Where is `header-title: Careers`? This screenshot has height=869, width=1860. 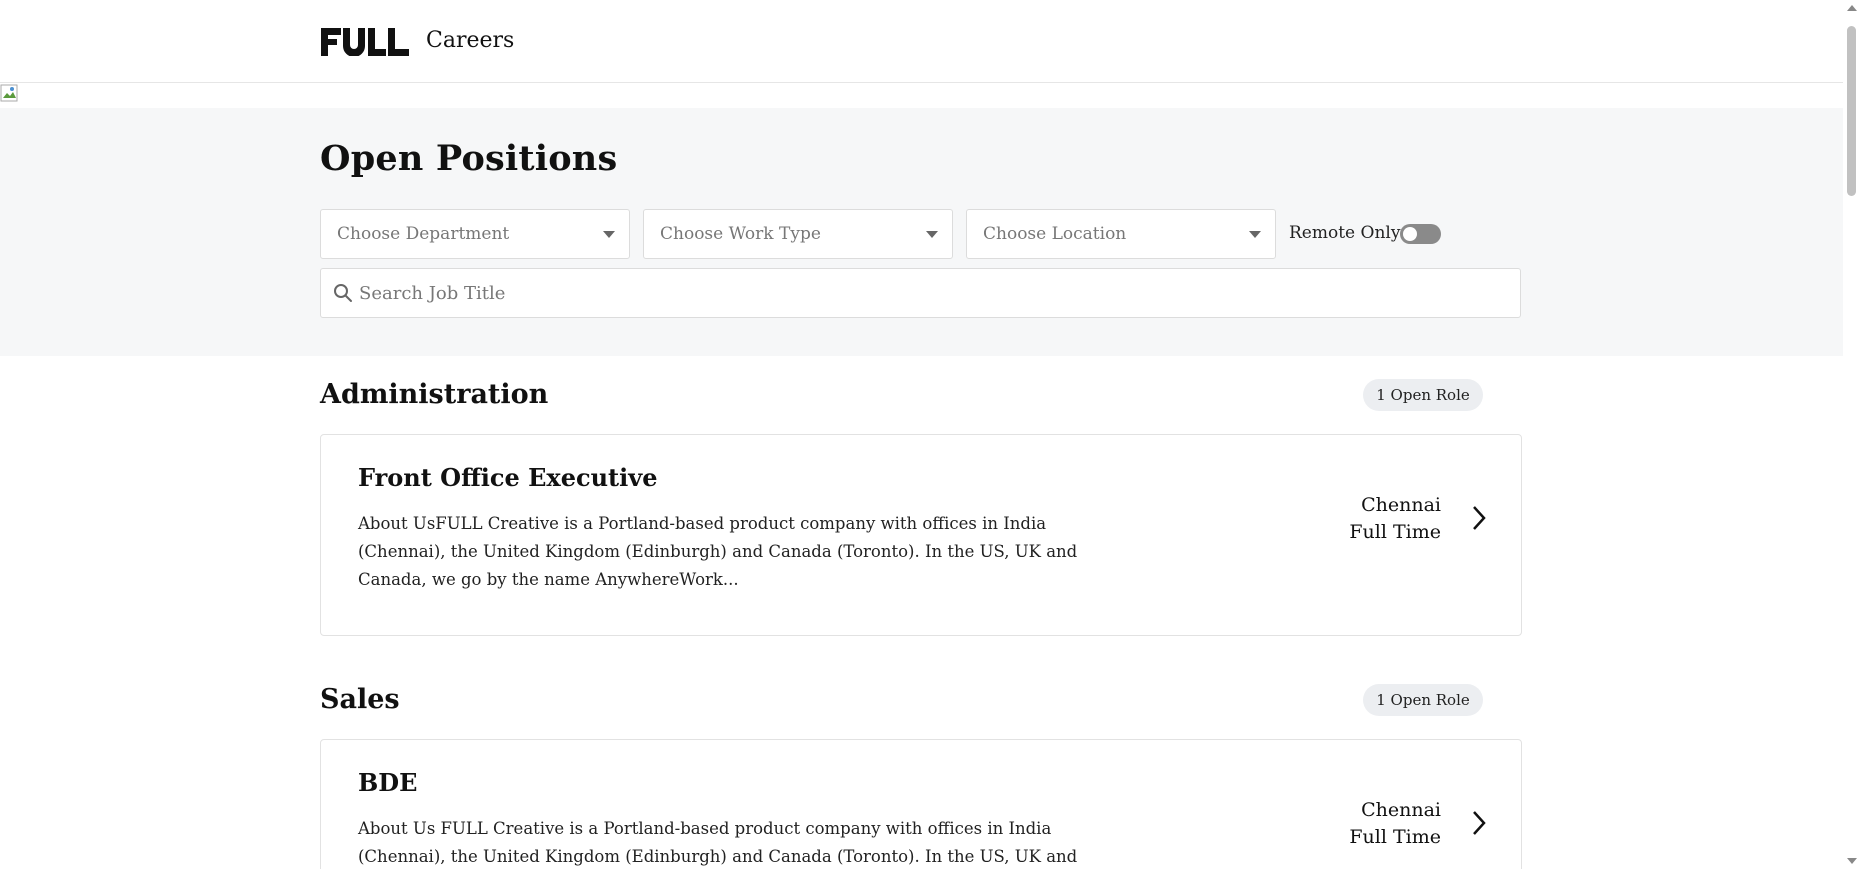 header-title: Careers is located at coordinates (470, 40).